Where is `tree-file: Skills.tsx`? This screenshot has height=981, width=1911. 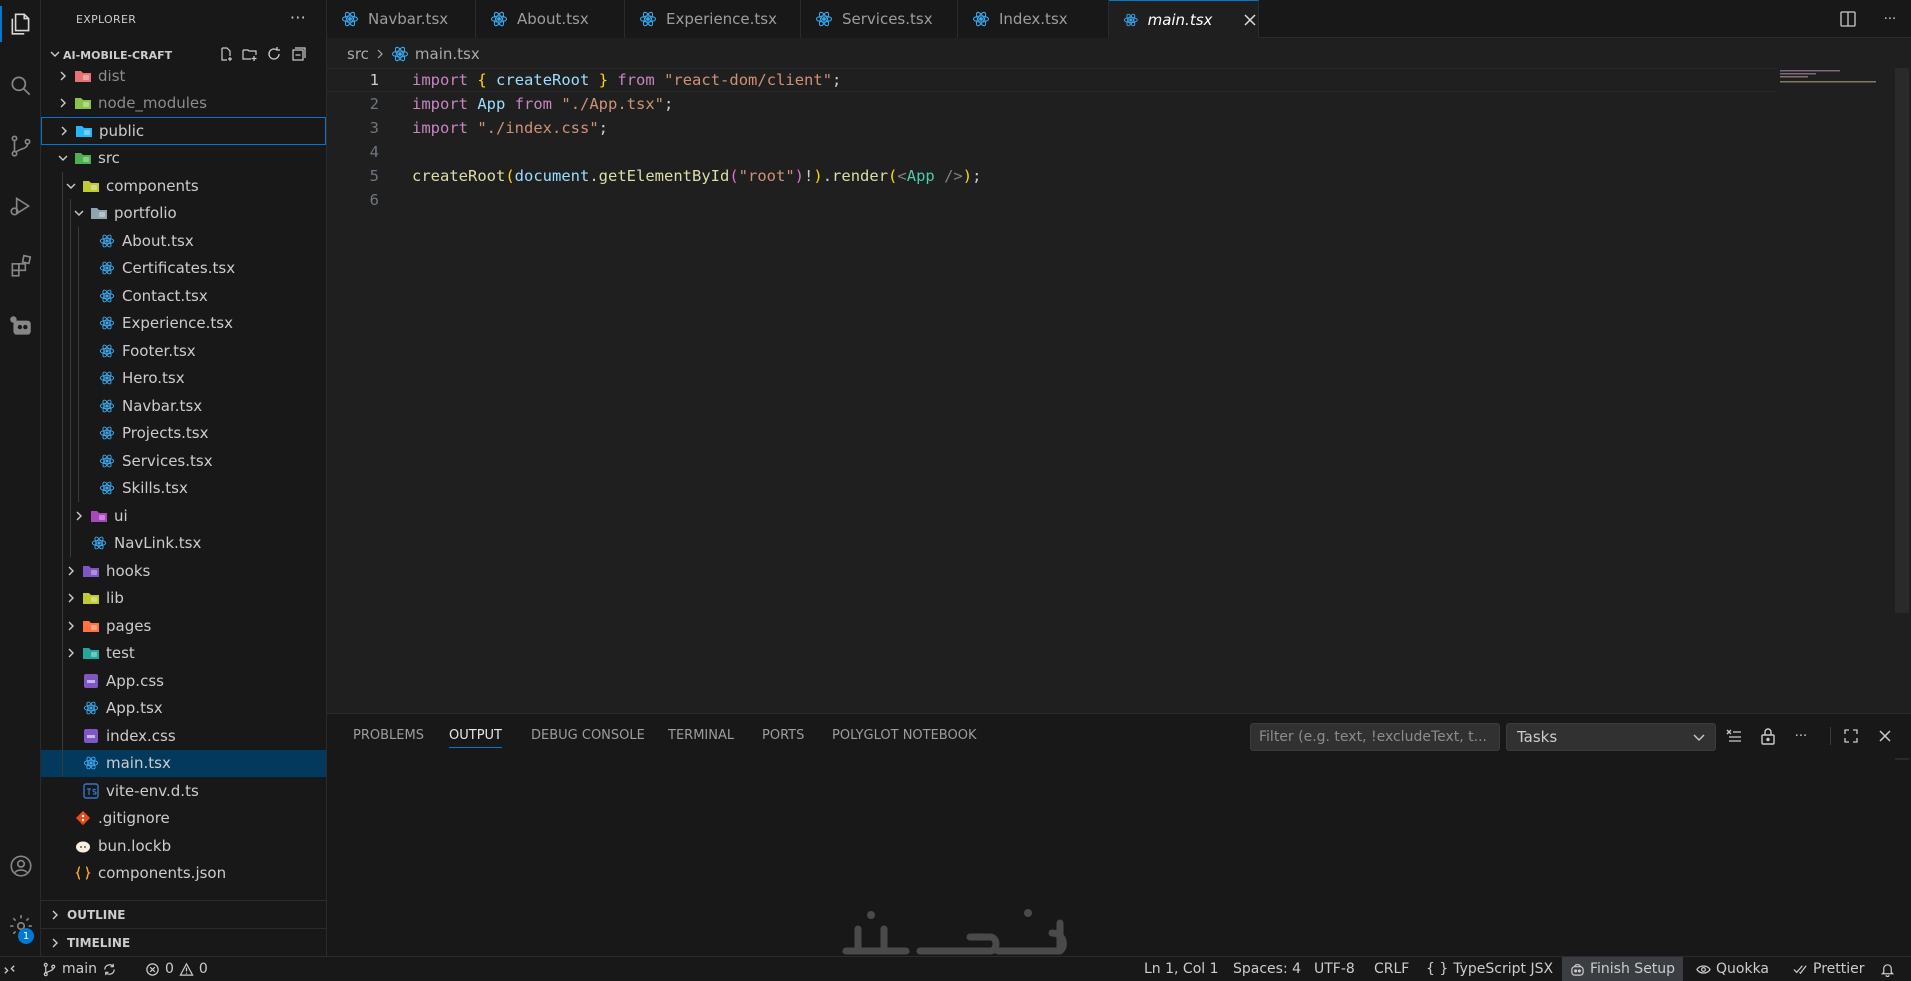 tree-file: Skills.tsx is located at coordinates (183, 489).